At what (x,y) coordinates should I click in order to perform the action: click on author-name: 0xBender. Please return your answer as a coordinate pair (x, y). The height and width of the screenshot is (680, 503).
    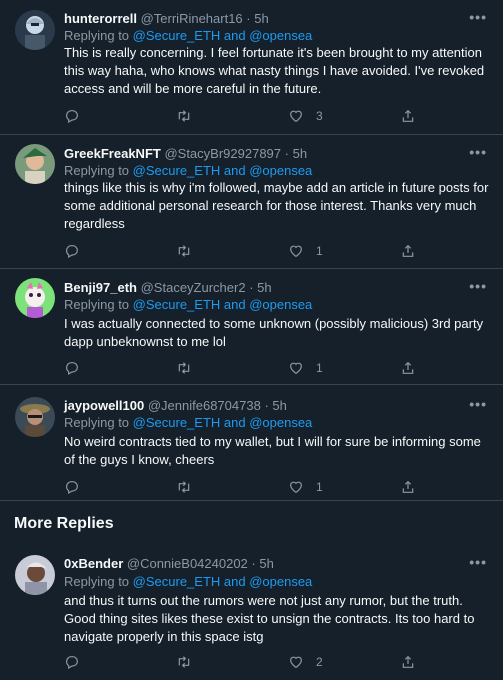
    Looking at the image, I should click on (93, 563).